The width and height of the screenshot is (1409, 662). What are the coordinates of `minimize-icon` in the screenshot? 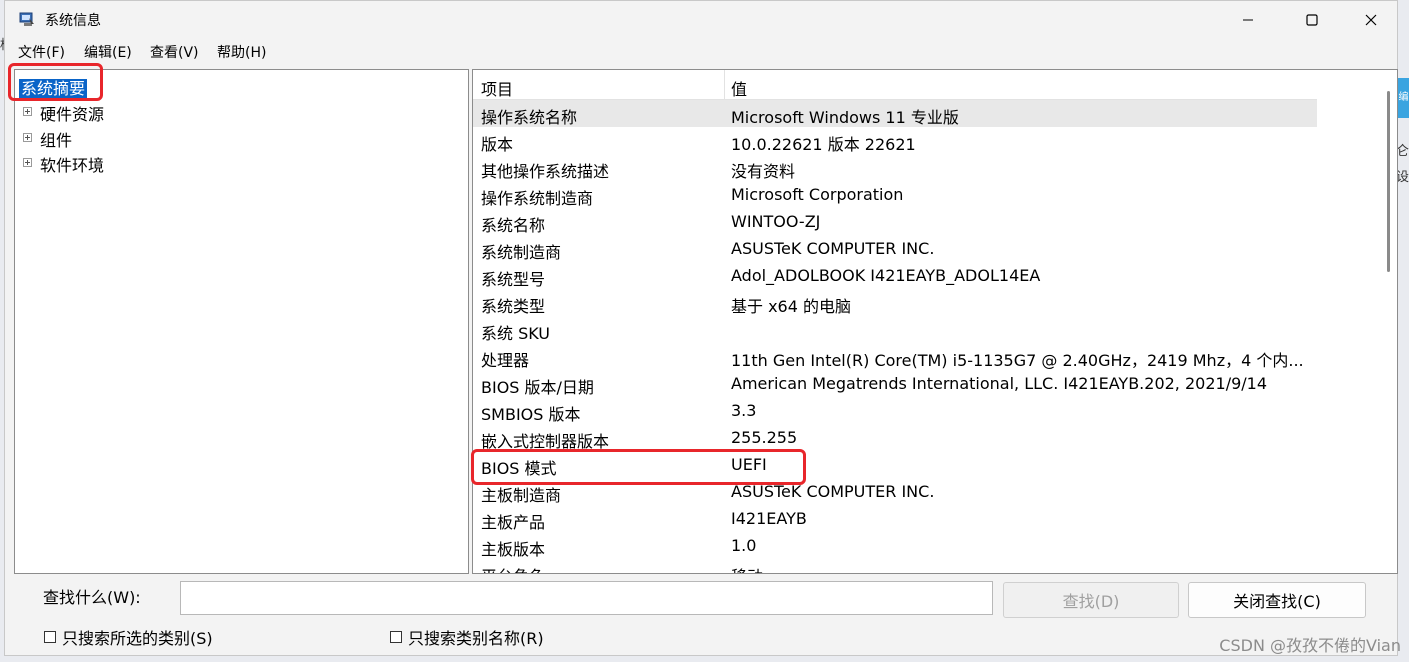 It's located at (1248, 20).